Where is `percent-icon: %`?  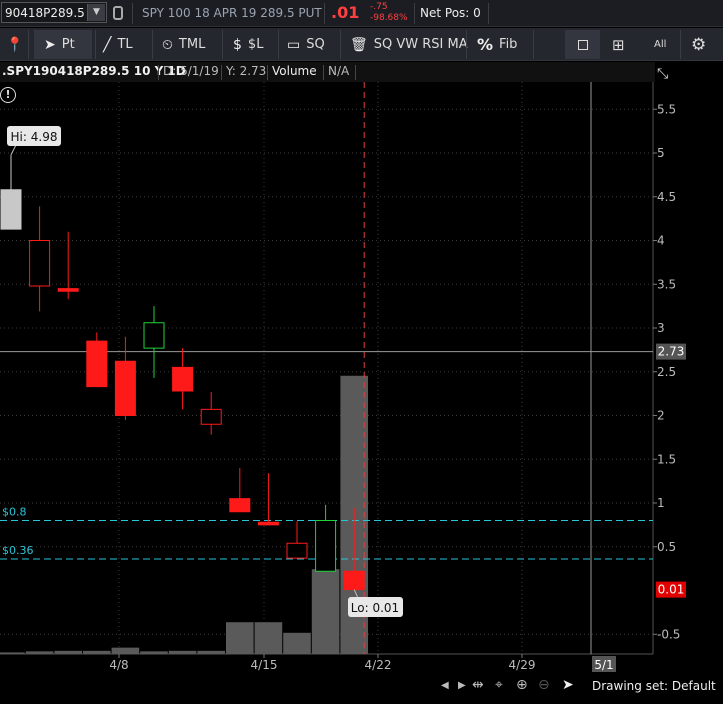 percent-icon: % is located at coordinates (485, 44).